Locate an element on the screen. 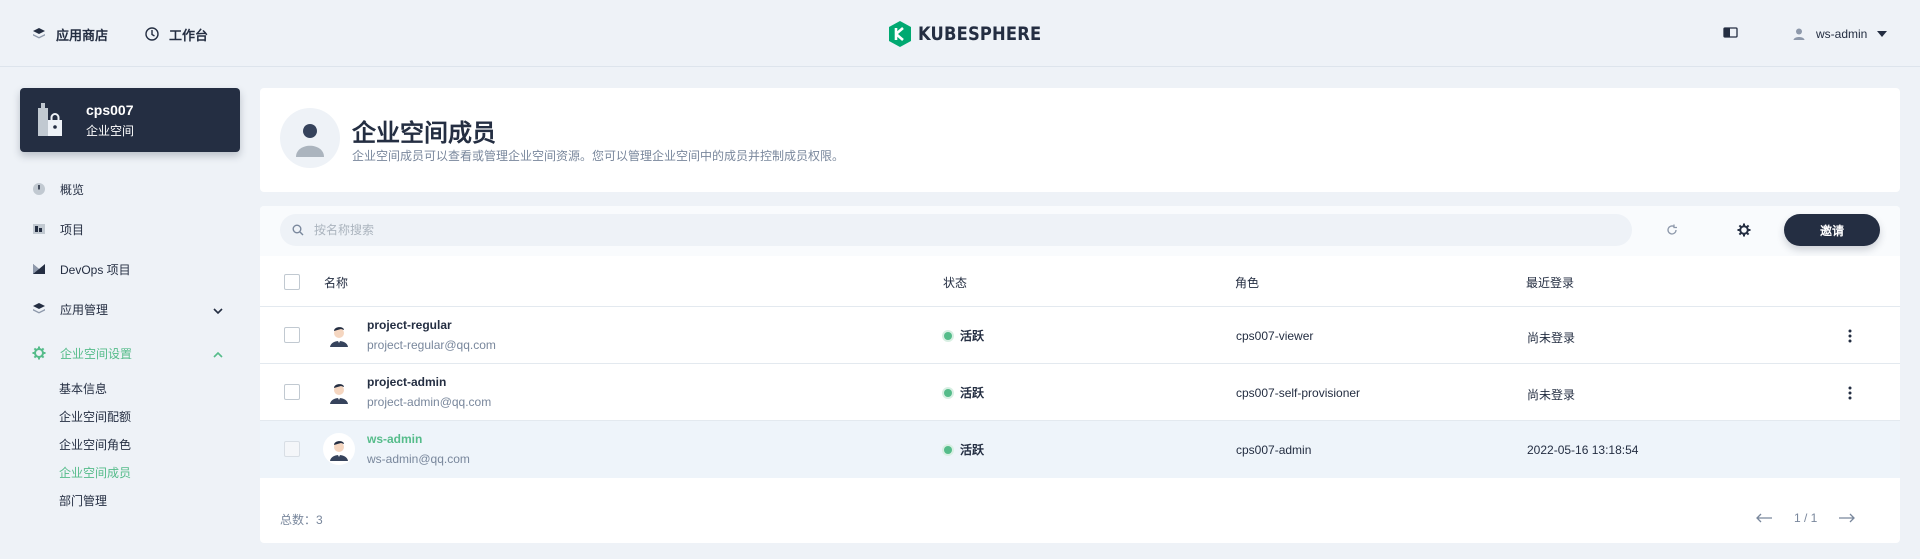  sidebar-subitem-departments: 部门管理 is located at coordinates (83, 501).